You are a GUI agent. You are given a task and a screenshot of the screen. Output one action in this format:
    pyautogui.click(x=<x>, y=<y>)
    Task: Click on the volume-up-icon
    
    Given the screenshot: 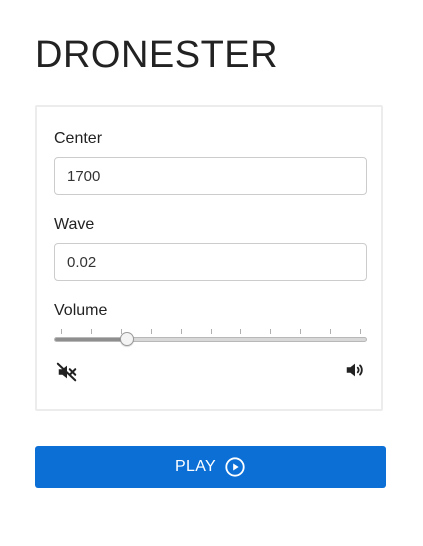 What is the action you would take?
    pyautogui.click(x=355, y=370)
    